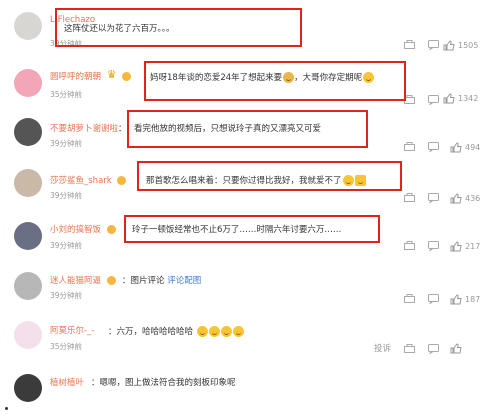  What do you see at coordinates (473, 299) in the screenshot?
I see `like-count: 187` at bounding box center [473, 299].